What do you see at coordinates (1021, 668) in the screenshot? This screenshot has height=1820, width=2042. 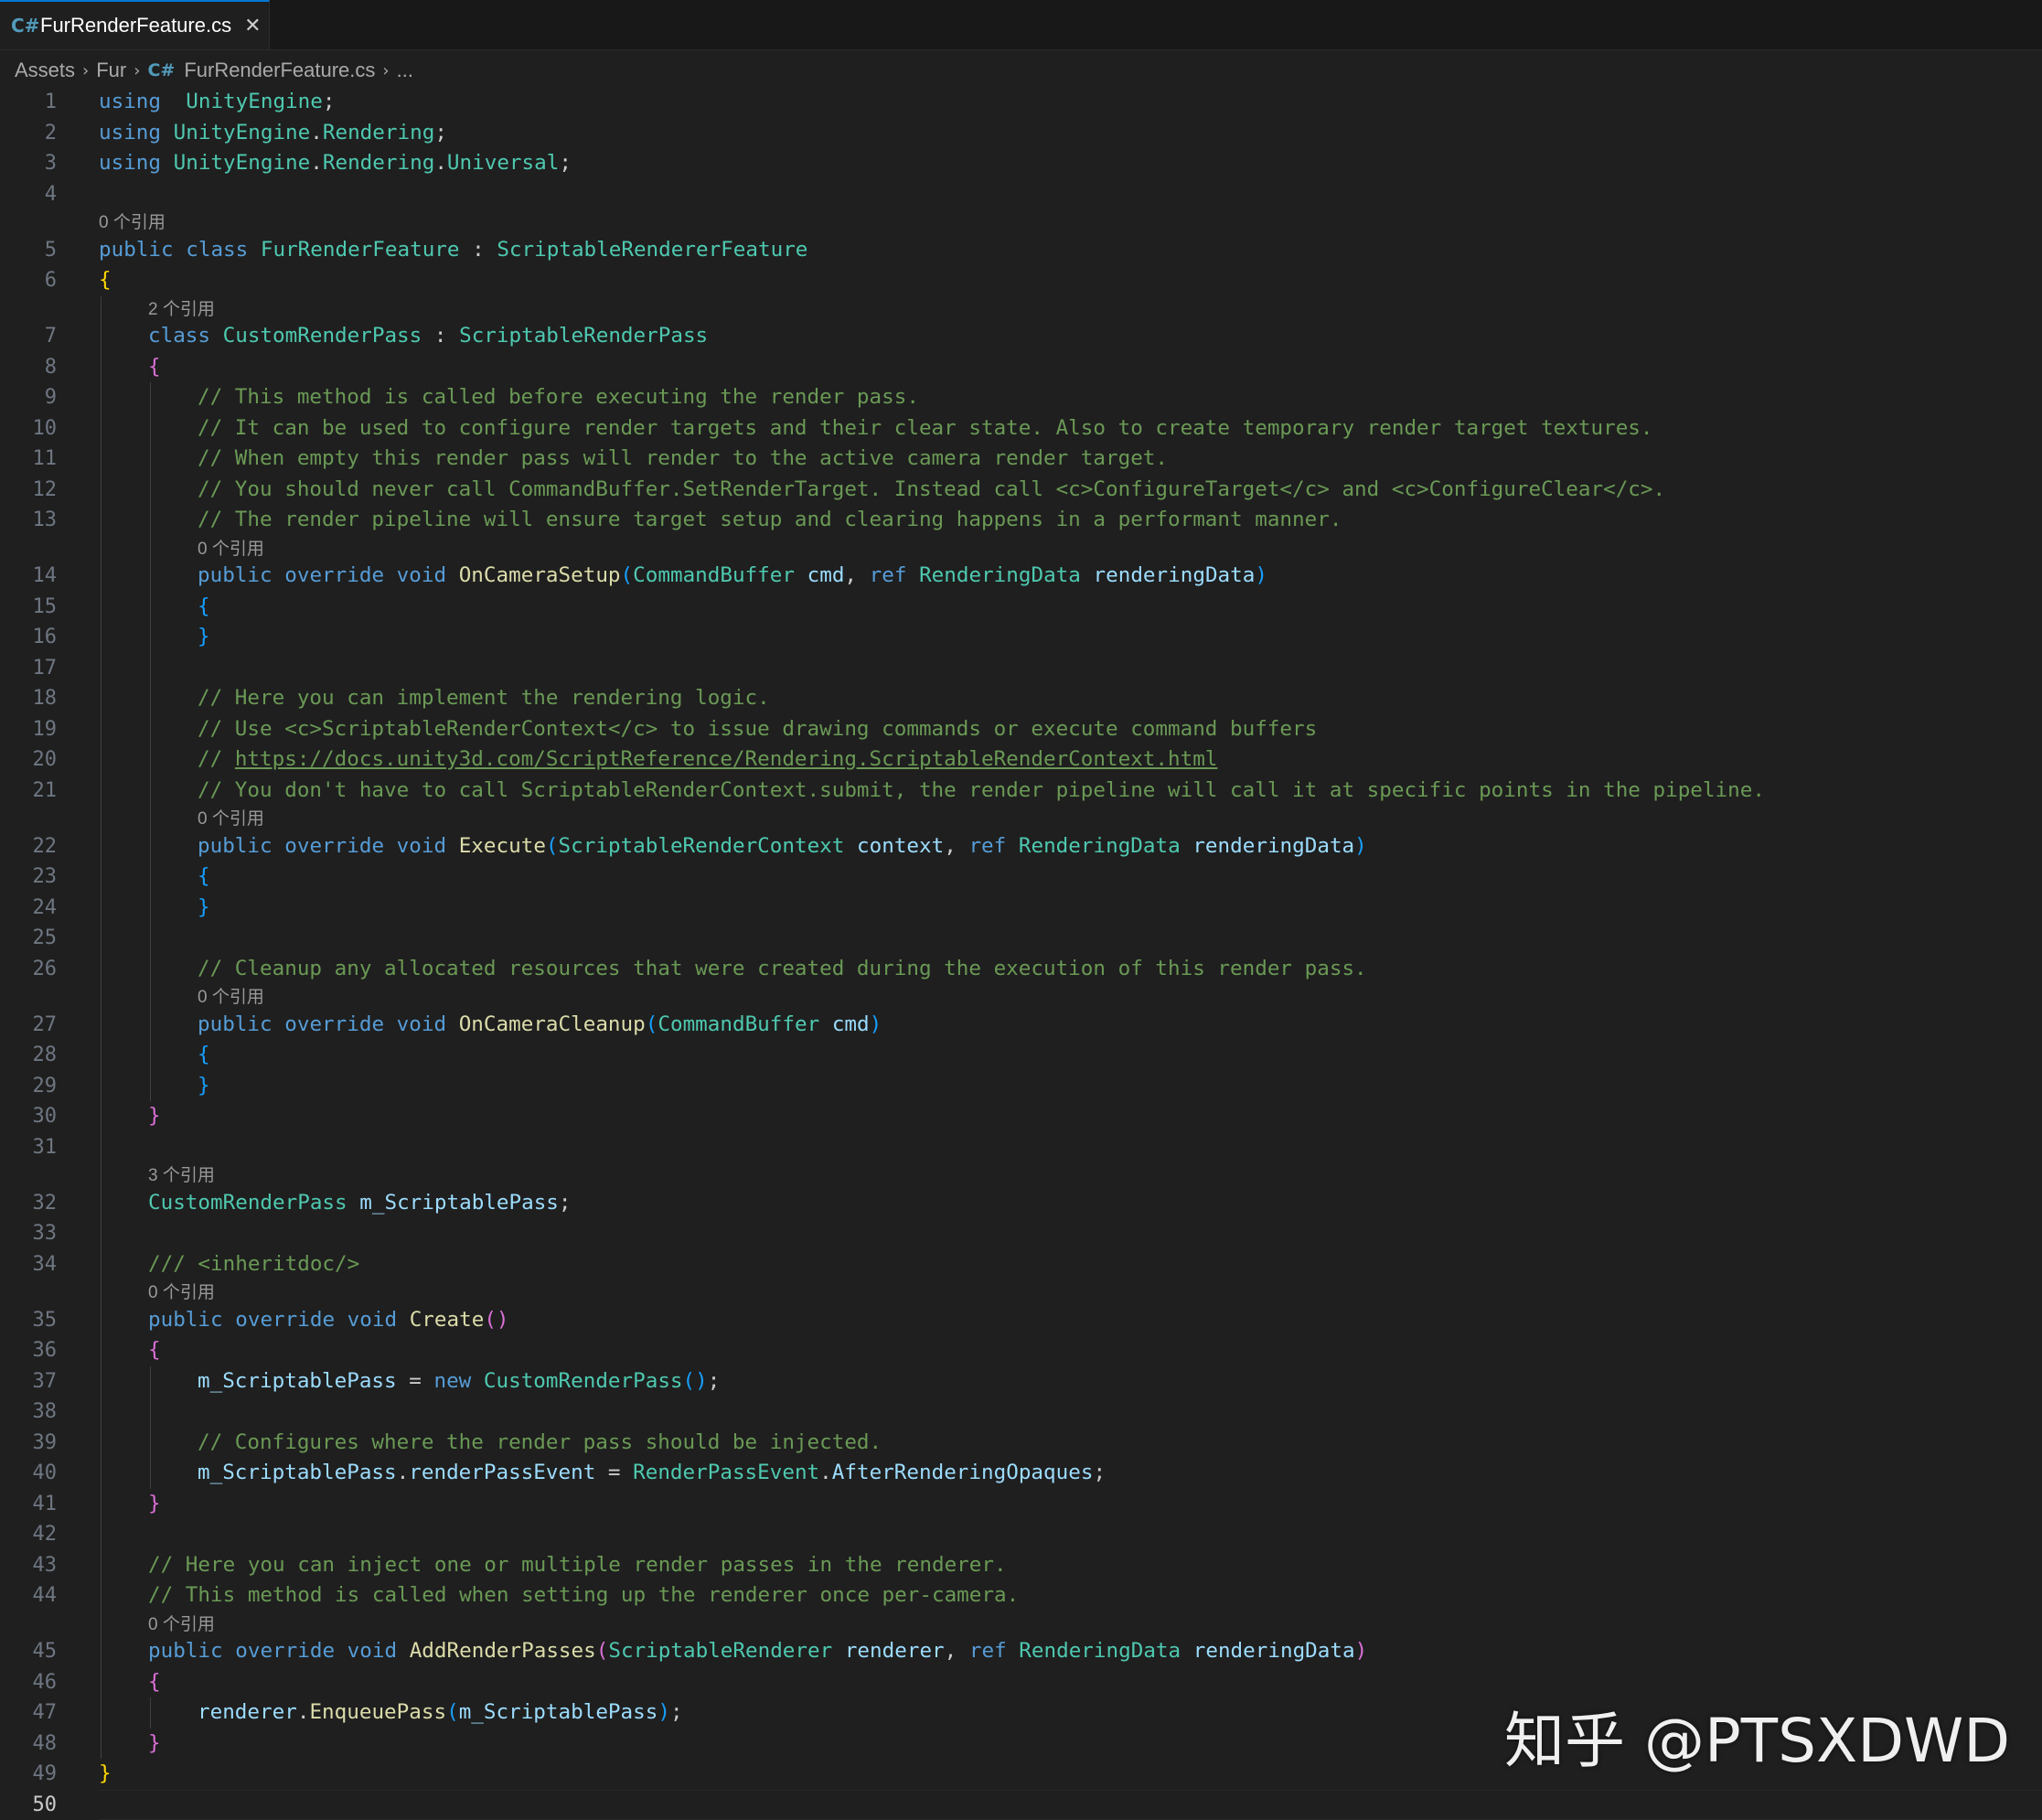 I see `code-line: 17` at bounding box center [1021, 668].